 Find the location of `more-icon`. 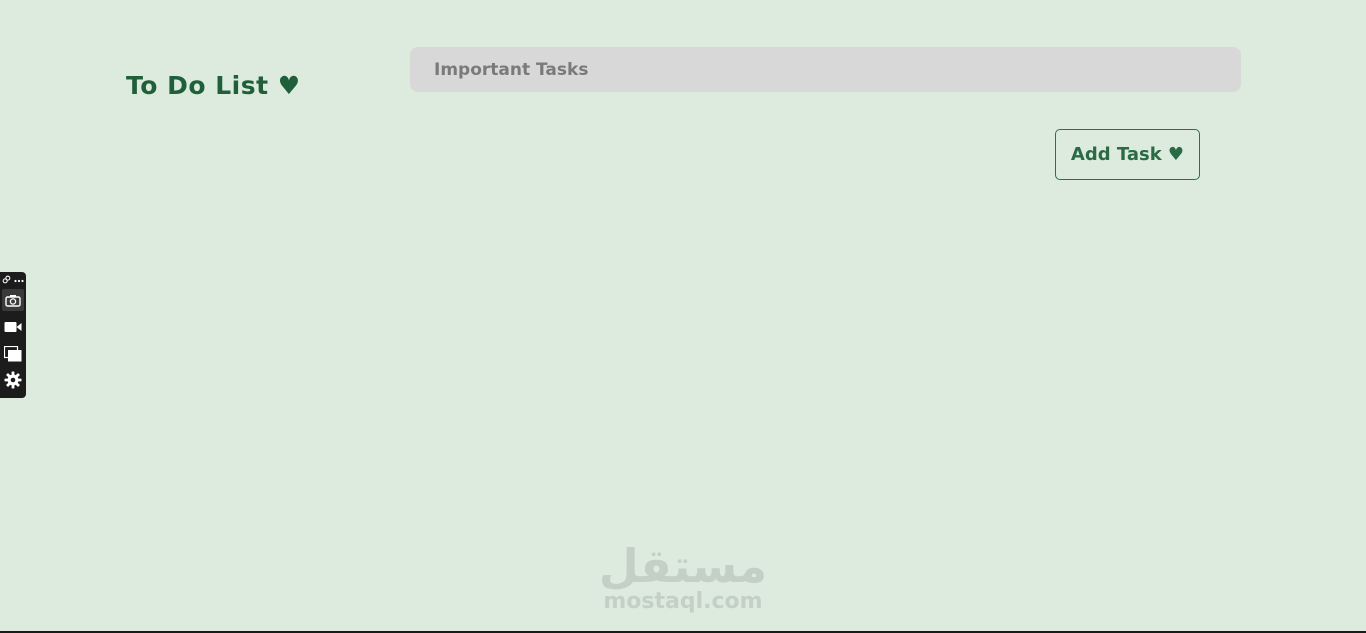

more-icon is located at coordinates (19, 280).